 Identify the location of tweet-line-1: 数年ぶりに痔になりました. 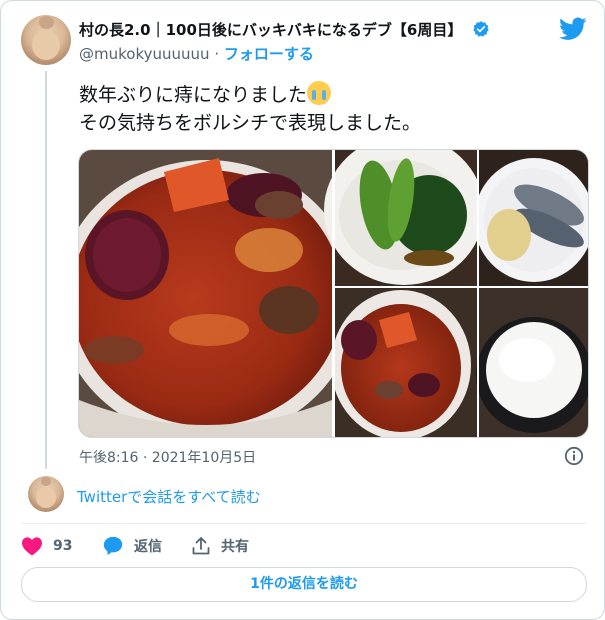
(193, 95).